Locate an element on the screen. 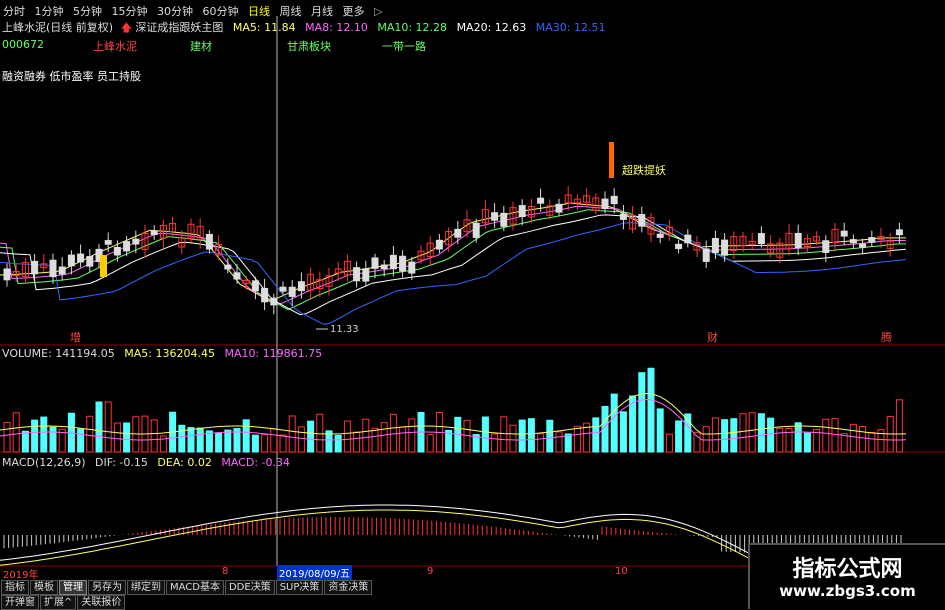 The width and height of the screenshot is (945, 610). btn-indicator: 指标 is located at coordinates (15, 587).